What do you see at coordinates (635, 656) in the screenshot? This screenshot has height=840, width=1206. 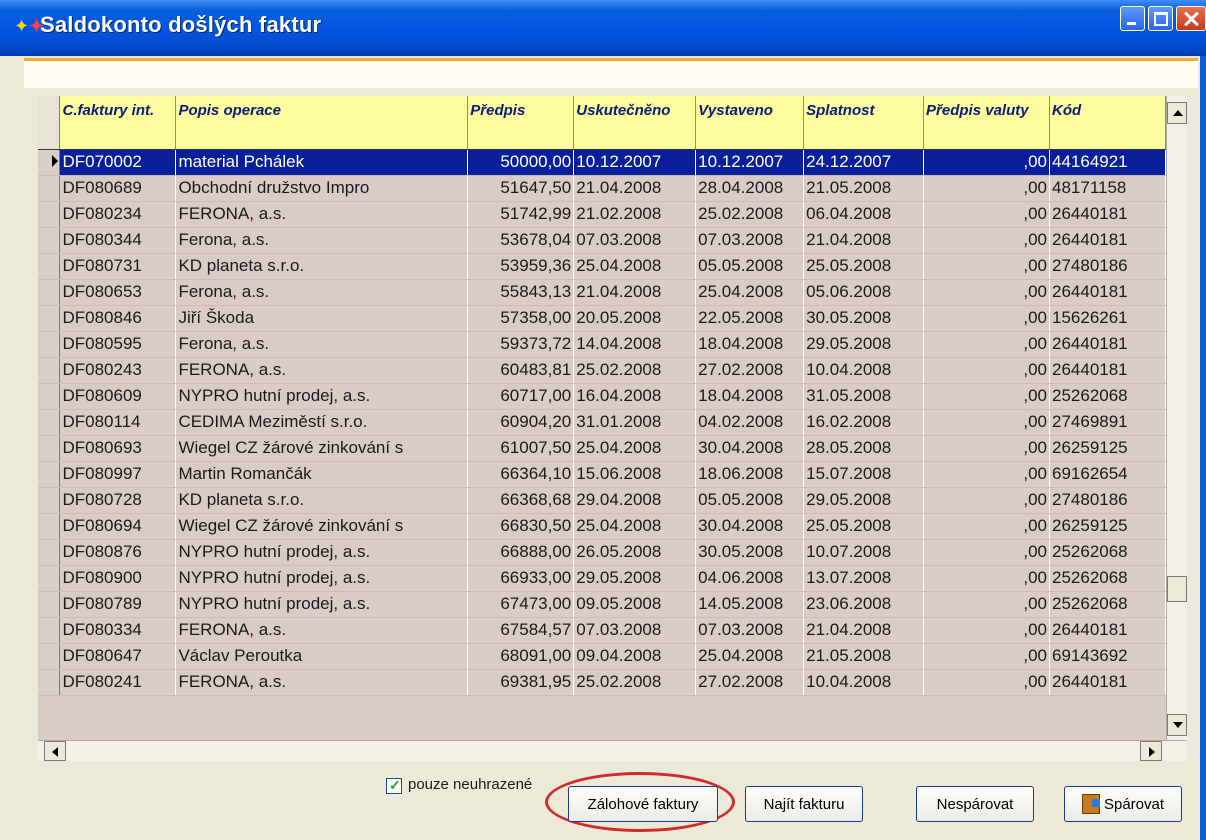 I see `table-cell: 09.04.2008` at bounding box center [635, 656].